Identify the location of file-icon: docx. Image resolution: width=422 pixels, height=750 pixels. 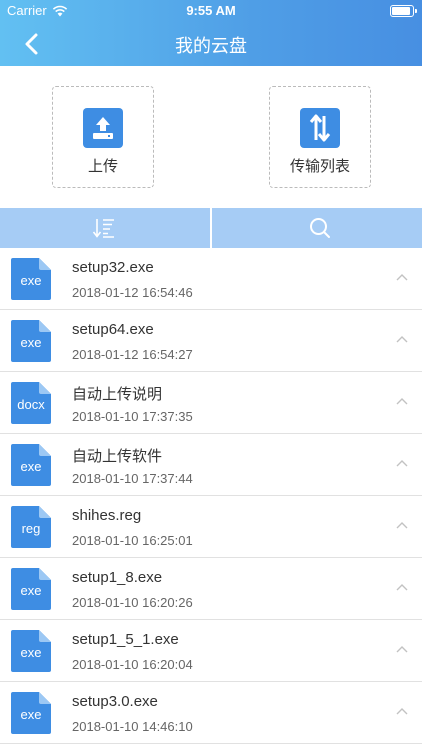
(31, 403).